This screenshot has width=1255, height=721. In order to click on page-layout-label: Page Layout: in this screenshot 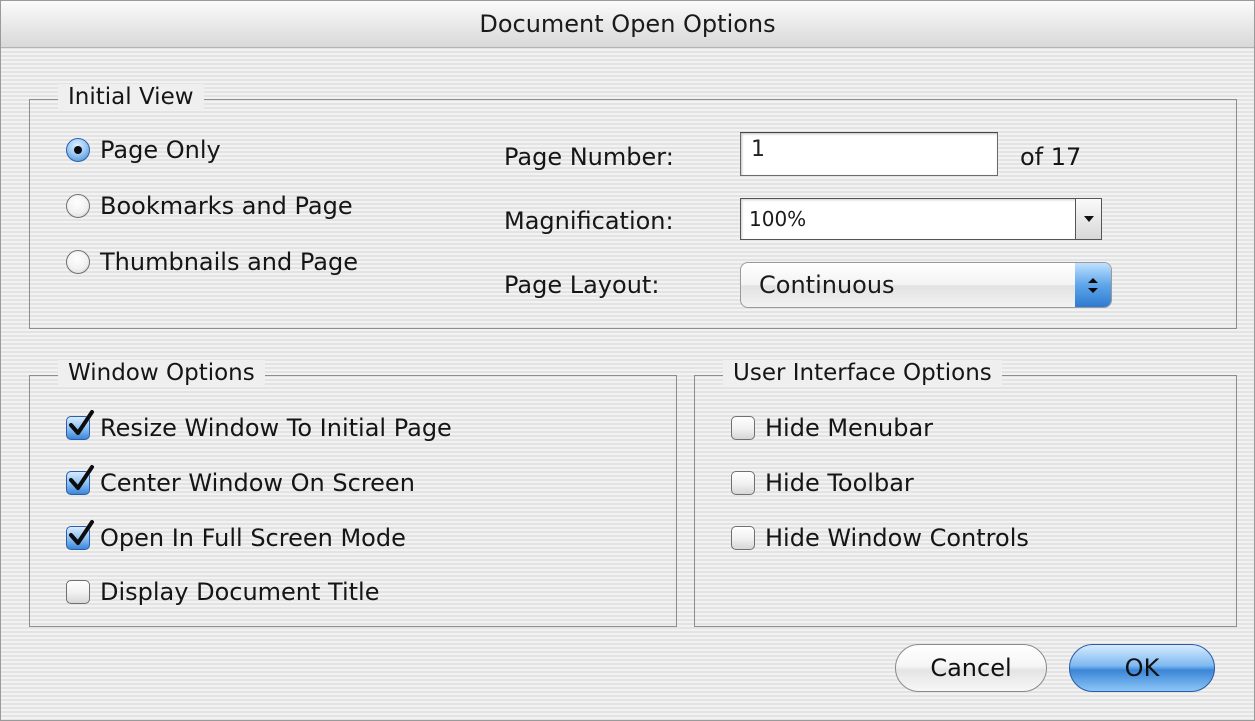, I will do `click(582, 285)`.